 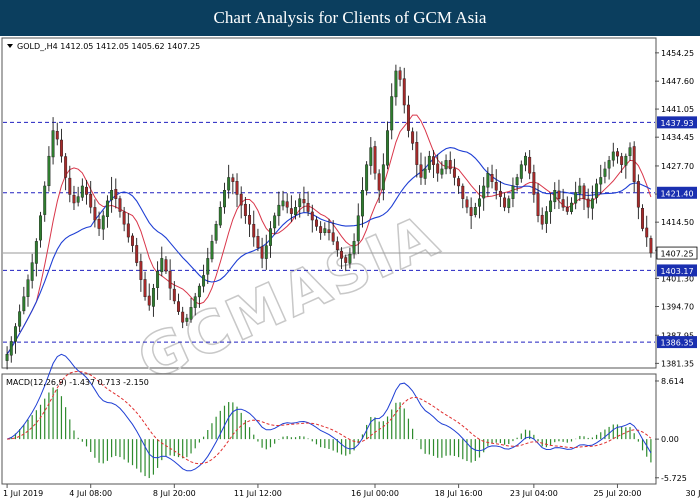 I want to click on time-tick-label: 23 Jul 04:00, so click(x=534, y=493).